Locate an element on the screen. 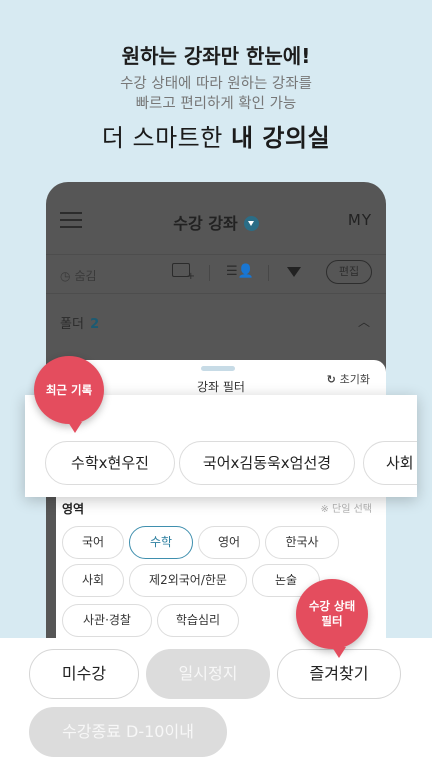  promo-tagline-bold: 내 강의실 is located at coordinates (280, 138).